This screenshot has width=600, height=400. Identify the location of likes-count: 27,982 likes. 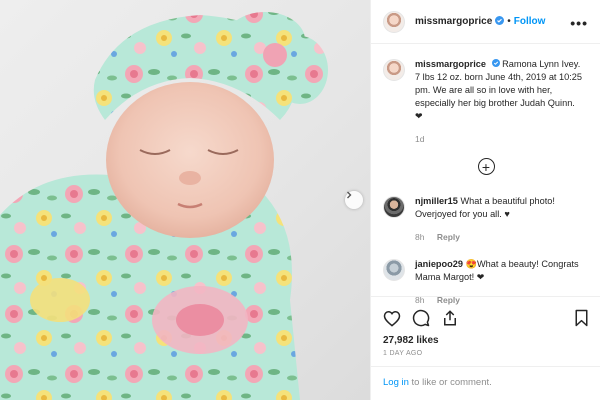
(486, 340).